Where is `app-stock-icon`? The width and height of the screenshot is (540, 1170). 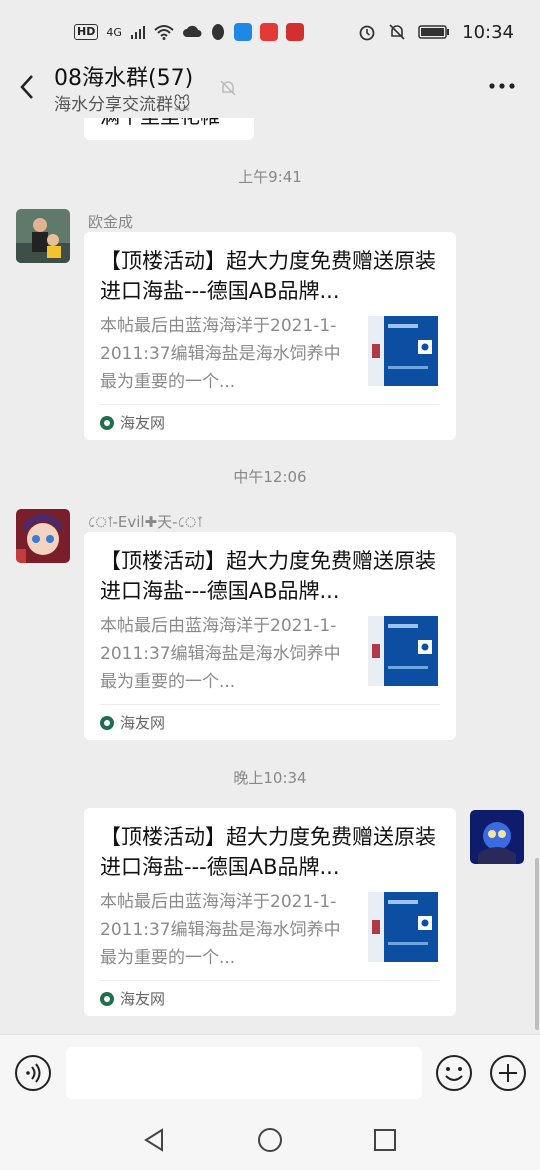 app-stock-icon is located at coordinates (294, 32).